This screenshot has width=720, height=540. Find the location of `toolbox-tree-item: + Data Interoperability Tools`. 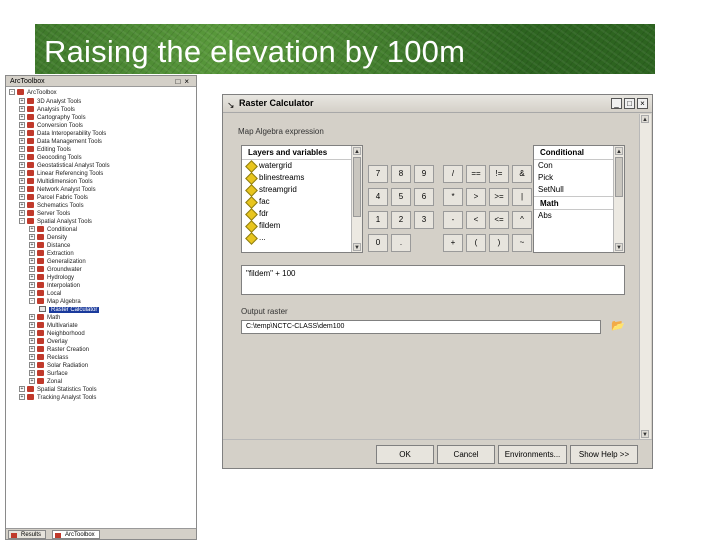

toolbox-tree-item: + Data Interoperability Tools is located at coordinates (62, 134).